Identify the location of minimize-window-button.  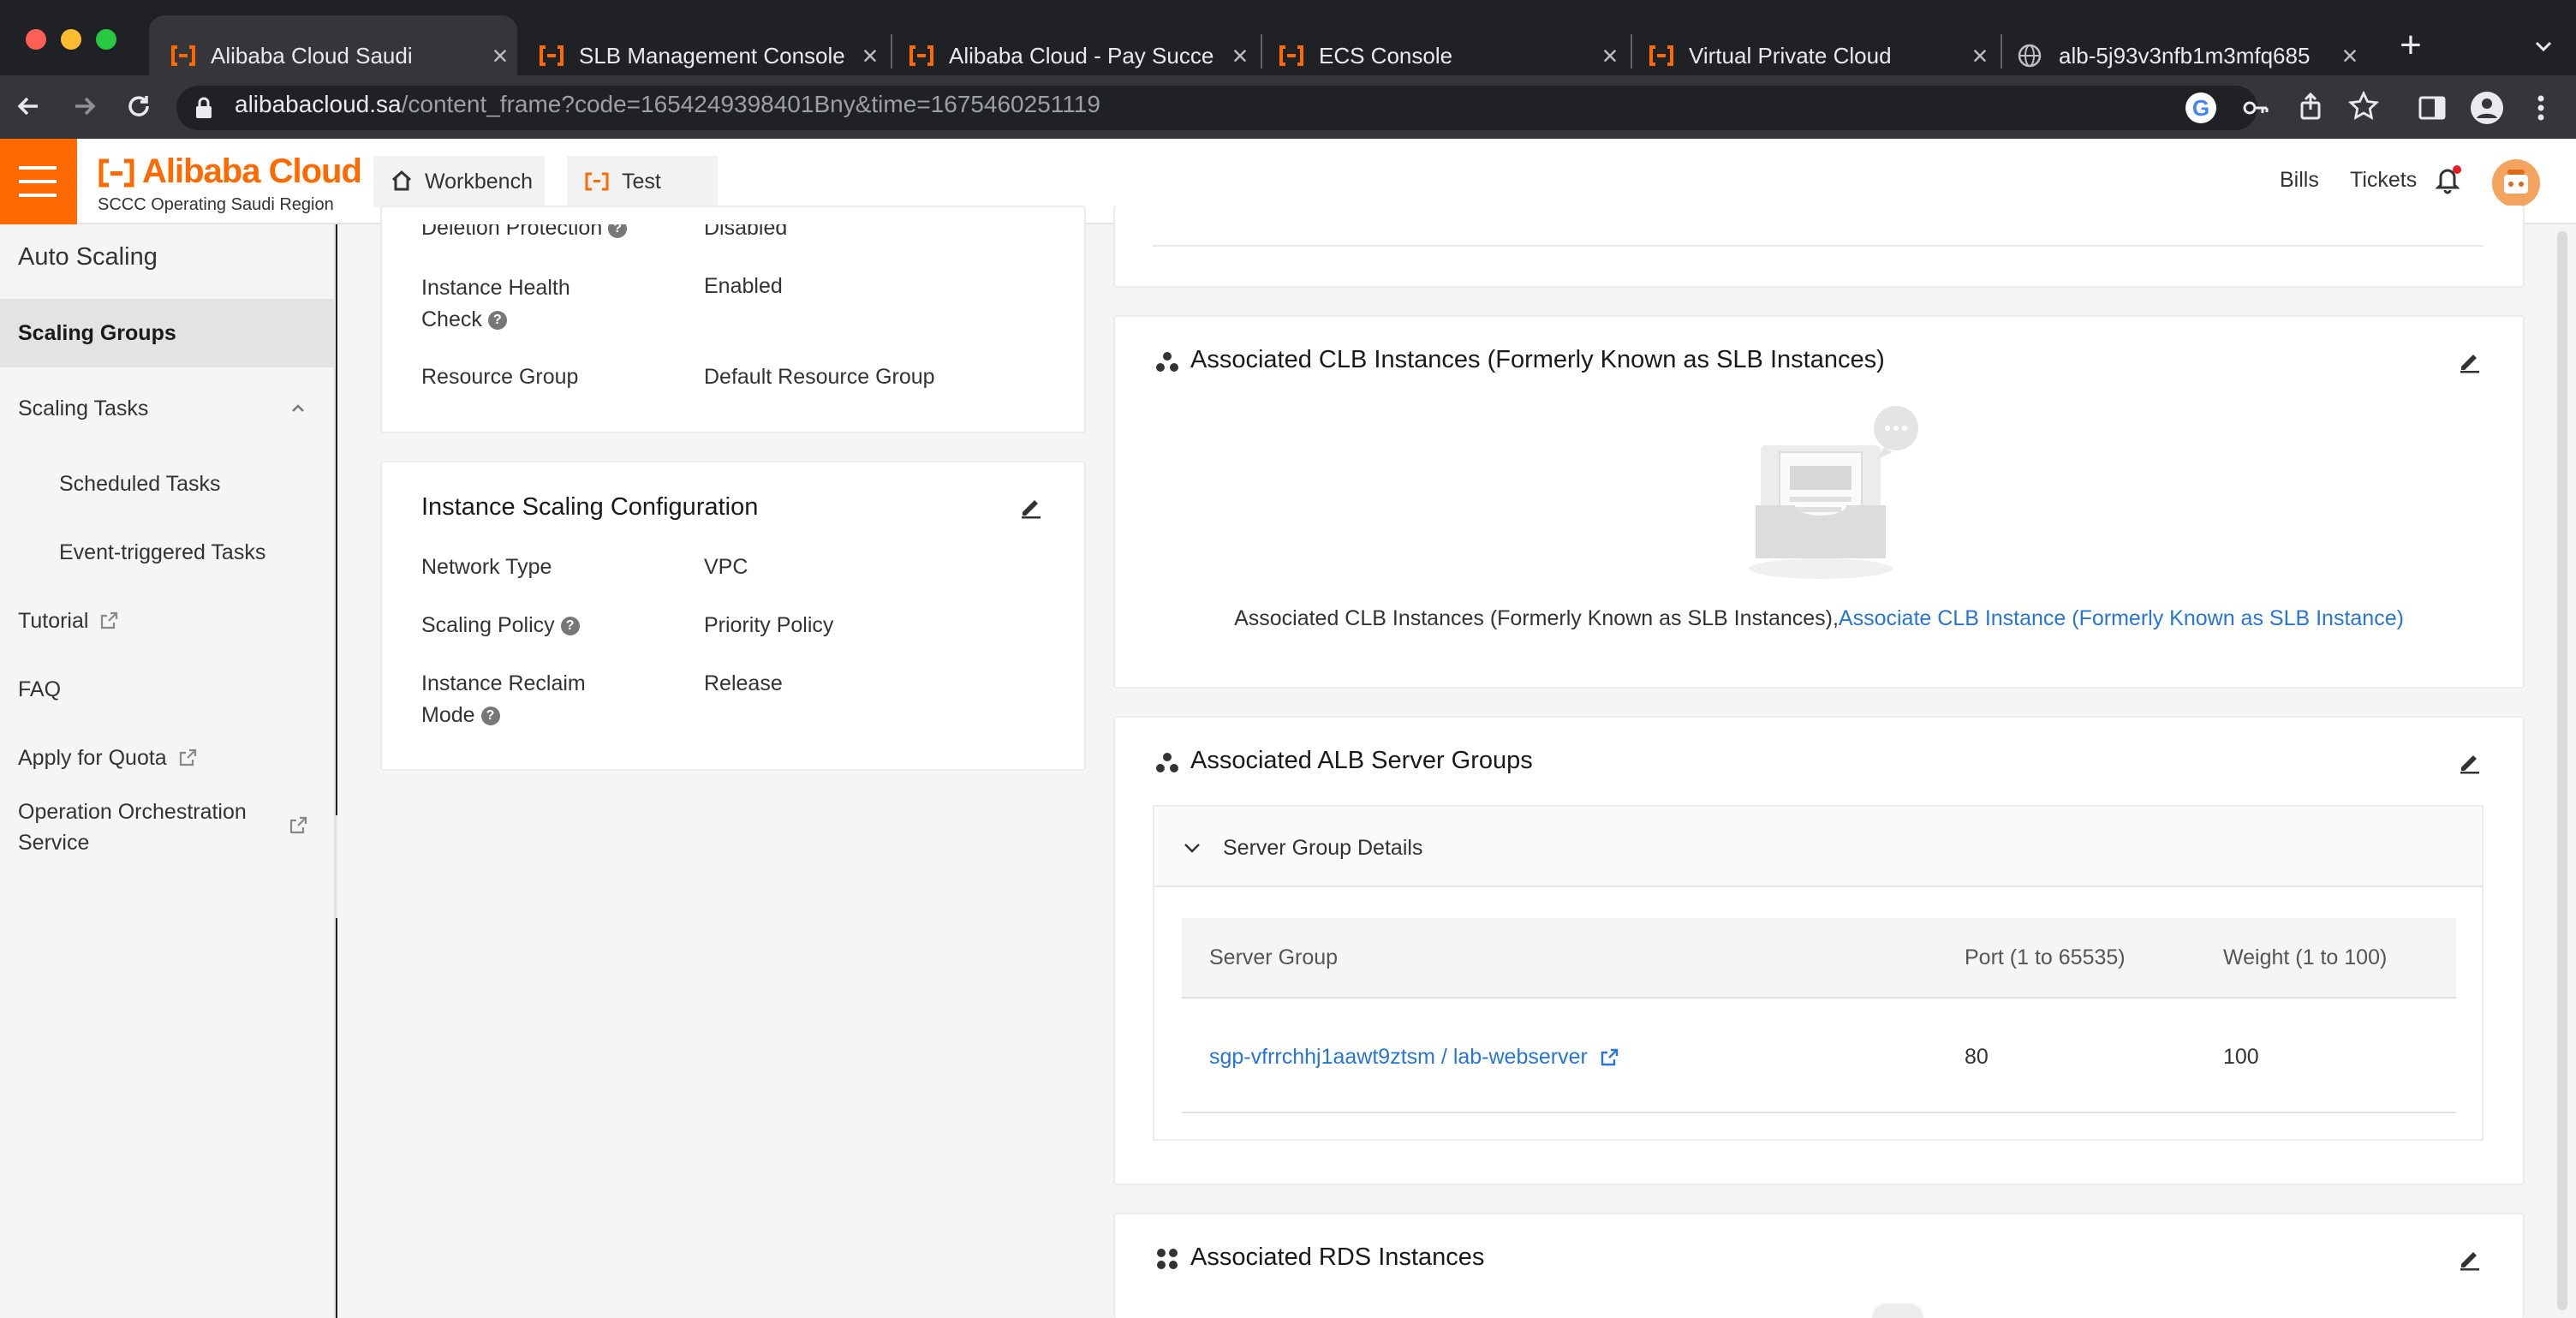
(71, 39).